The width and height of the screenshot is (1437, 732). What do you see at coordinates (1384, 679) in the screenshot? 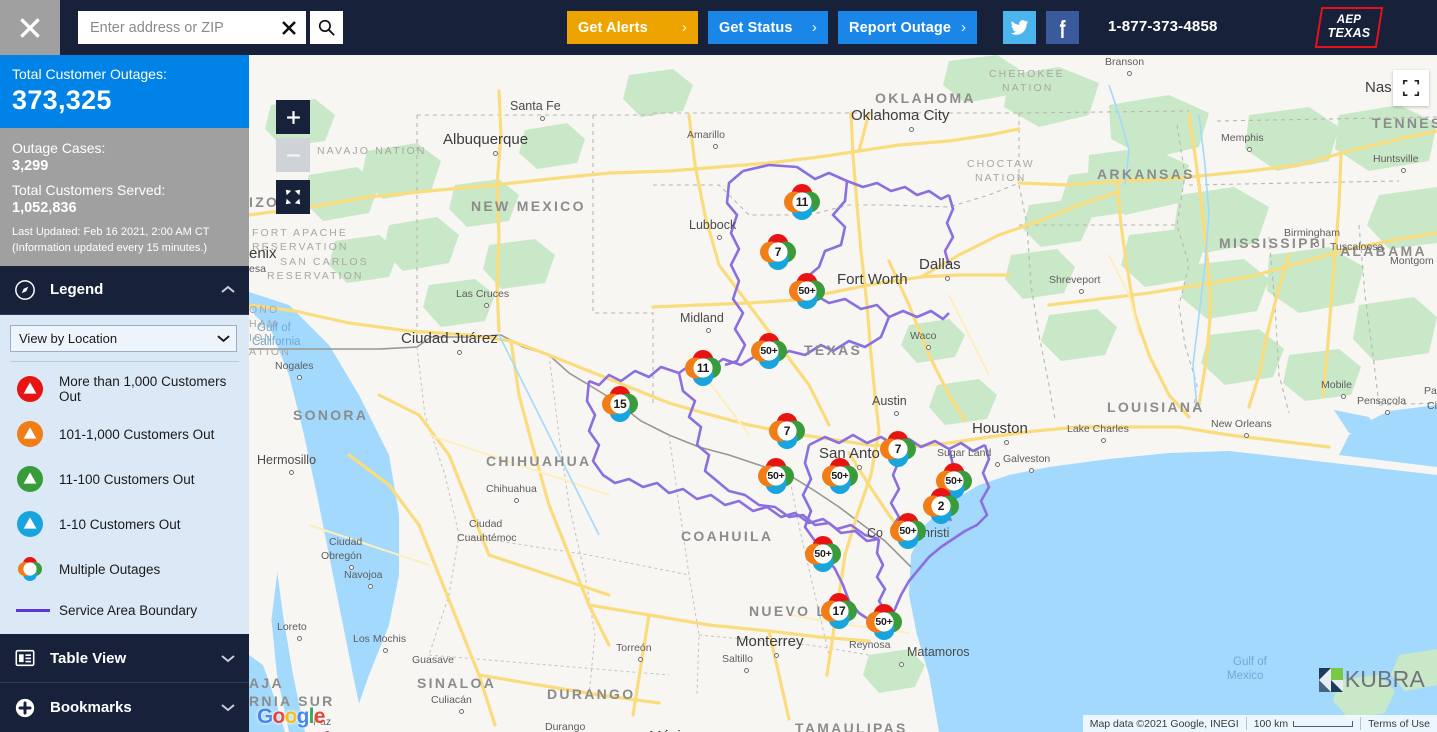
I see `kubra-wordmark: KUBRA` at bounding box center [1384, 679].